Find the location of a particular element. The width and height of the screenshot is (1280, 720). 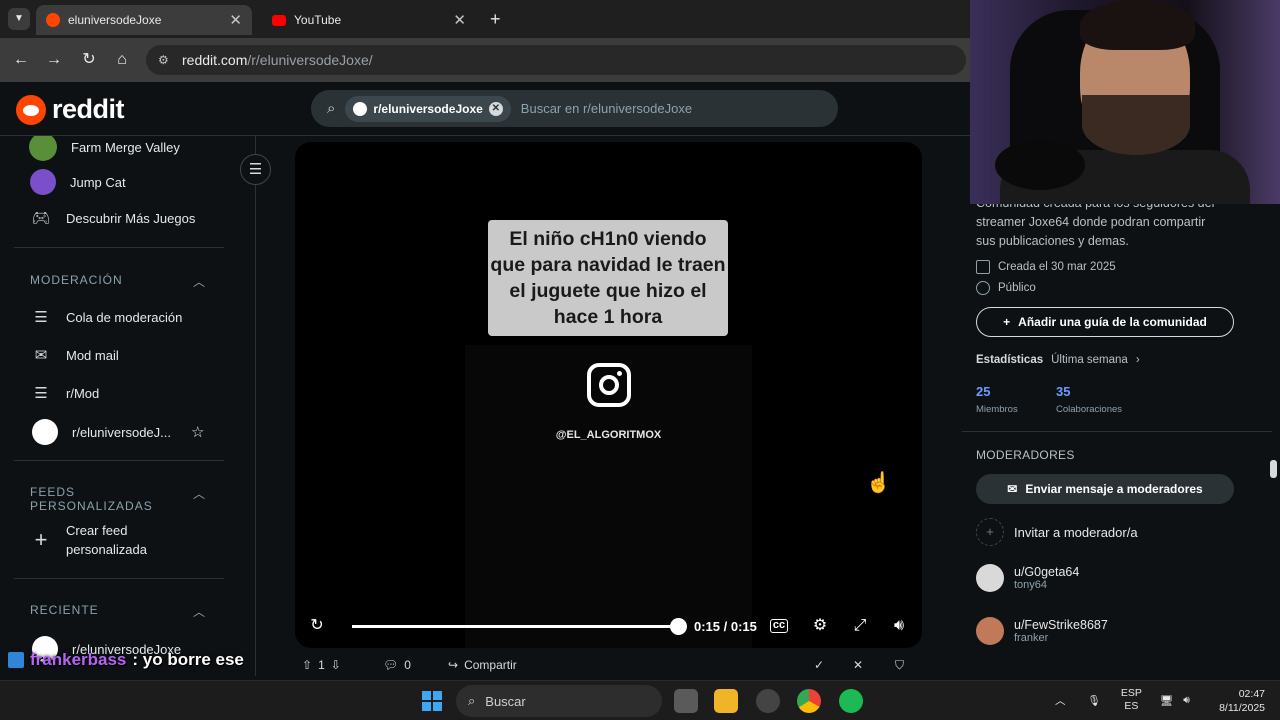

upvote-icon: ⇧ is located at coordinates (307, 665).